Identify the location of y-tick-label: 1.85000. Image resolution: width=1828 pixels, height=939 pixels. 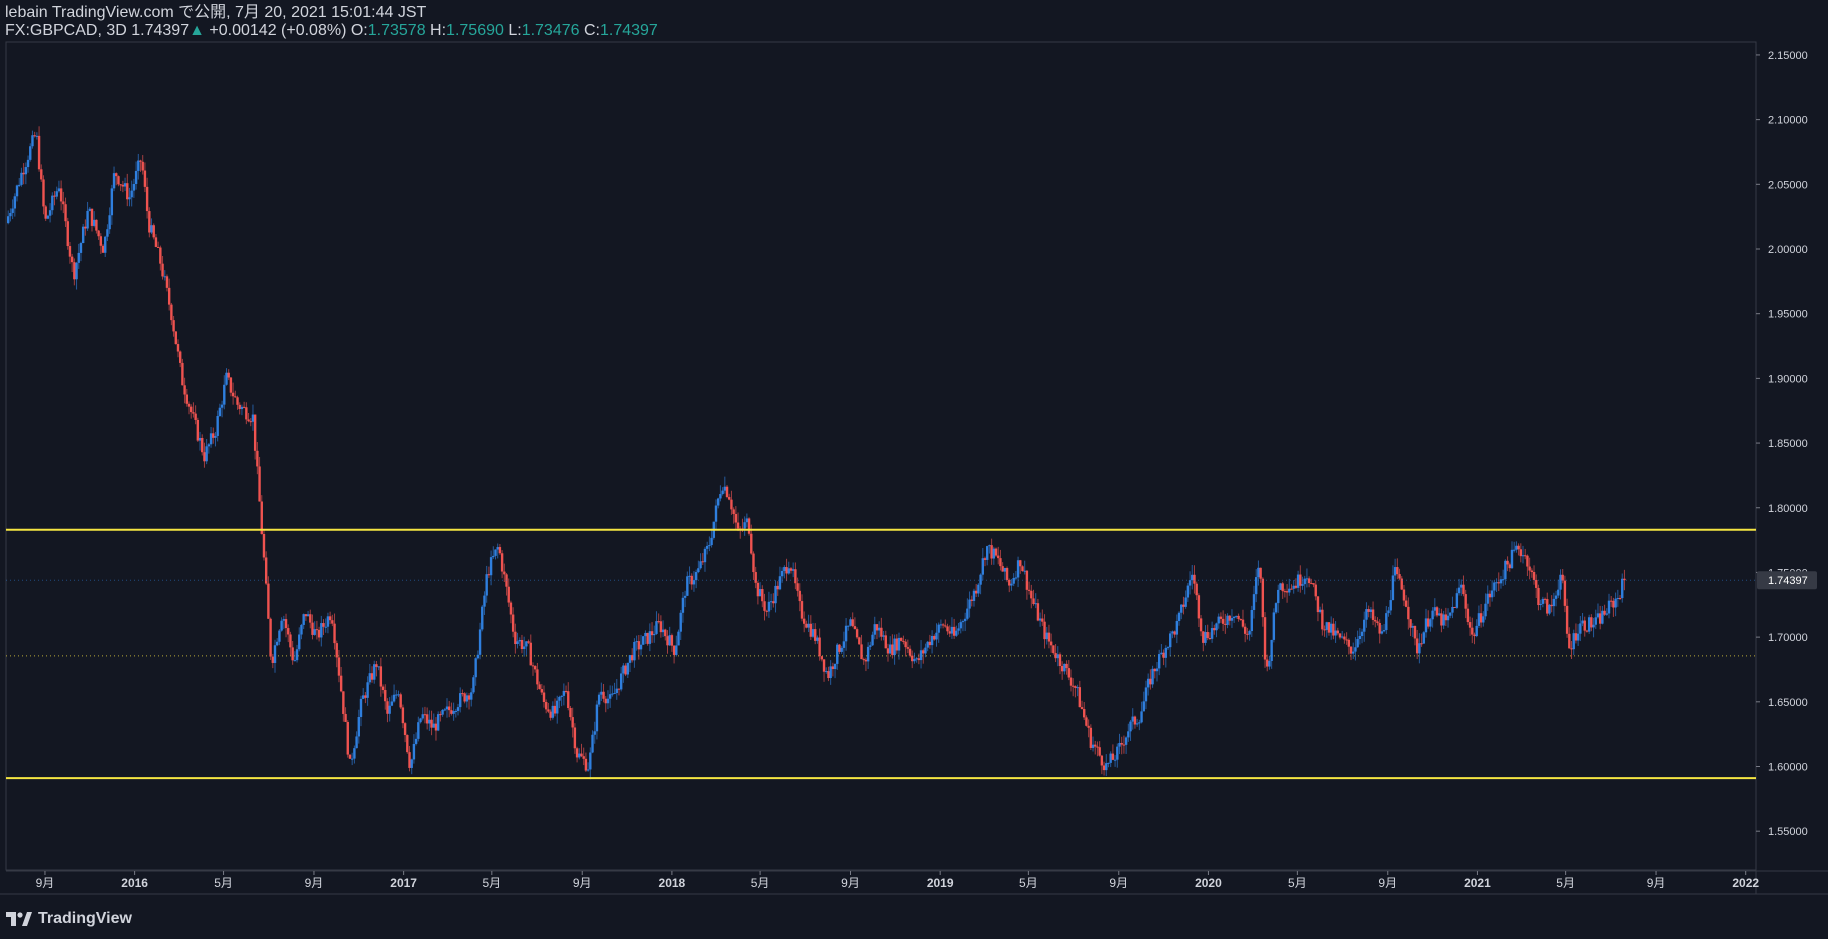
(1788, 444).